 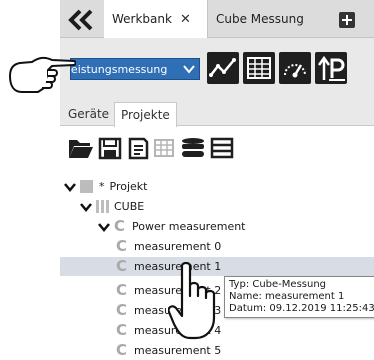 I want to click on tab-werkbank: Werkbank ✕, so click(x=156, y=19).